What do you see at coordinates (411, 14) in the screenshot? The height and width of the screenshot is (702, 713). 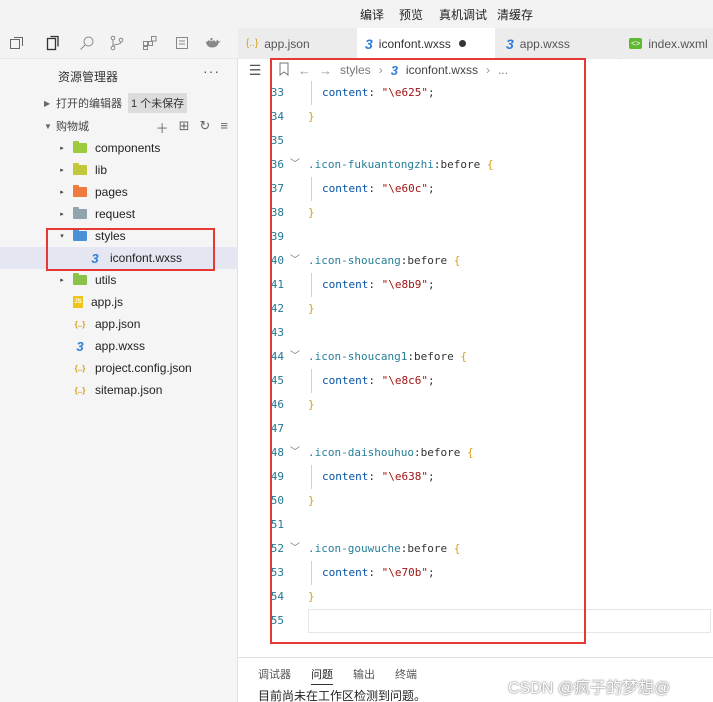 I see `preview-menu: 预览` at bounding box center [411, 14].